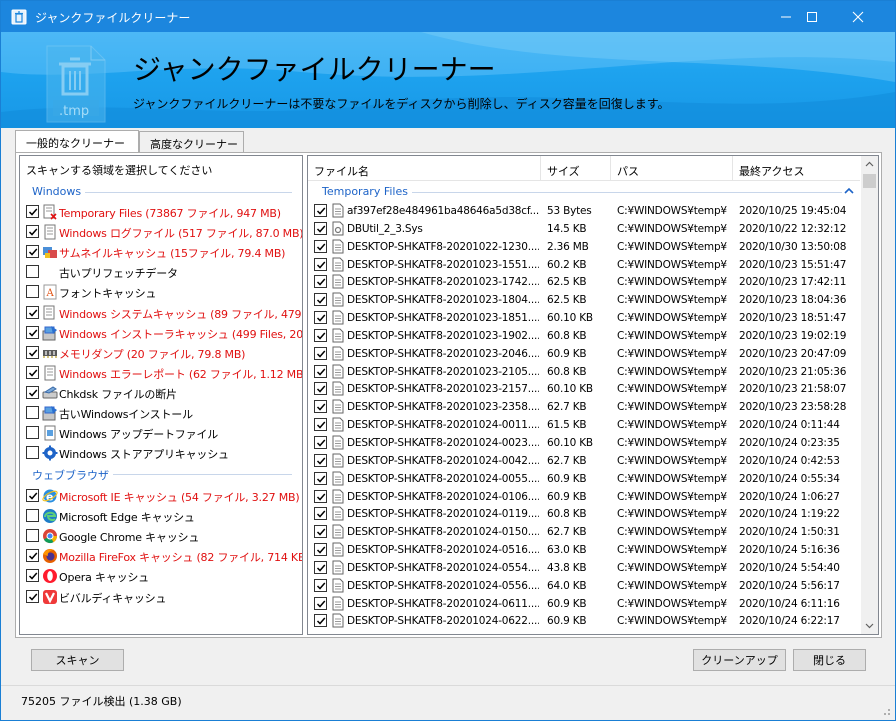  Describe the element at coordinates (164, 332) in the screenshot. I see `scan-option: Windows インストーラキャッシュ (499 Files, 204 MB)` at that location.